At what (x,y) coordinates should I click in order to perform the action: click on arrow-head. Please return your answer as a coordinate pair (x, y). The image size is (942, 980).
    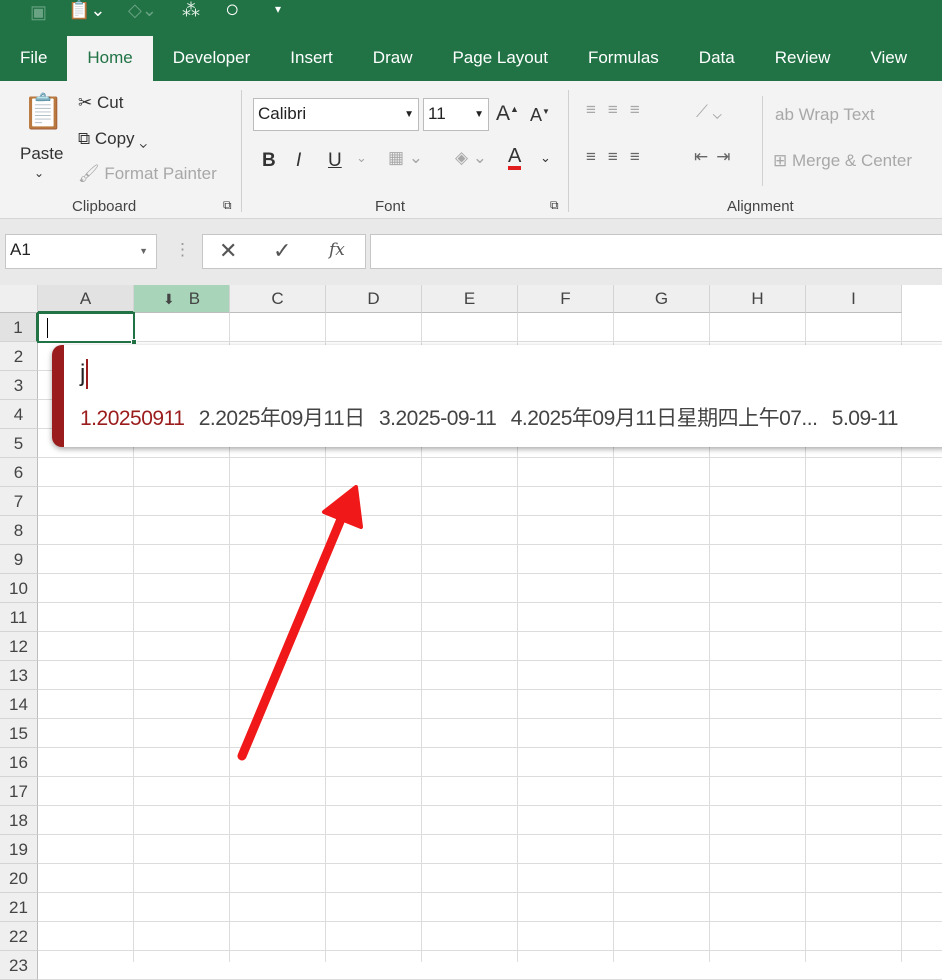
    Looking at the image, I should click on (342, 507).